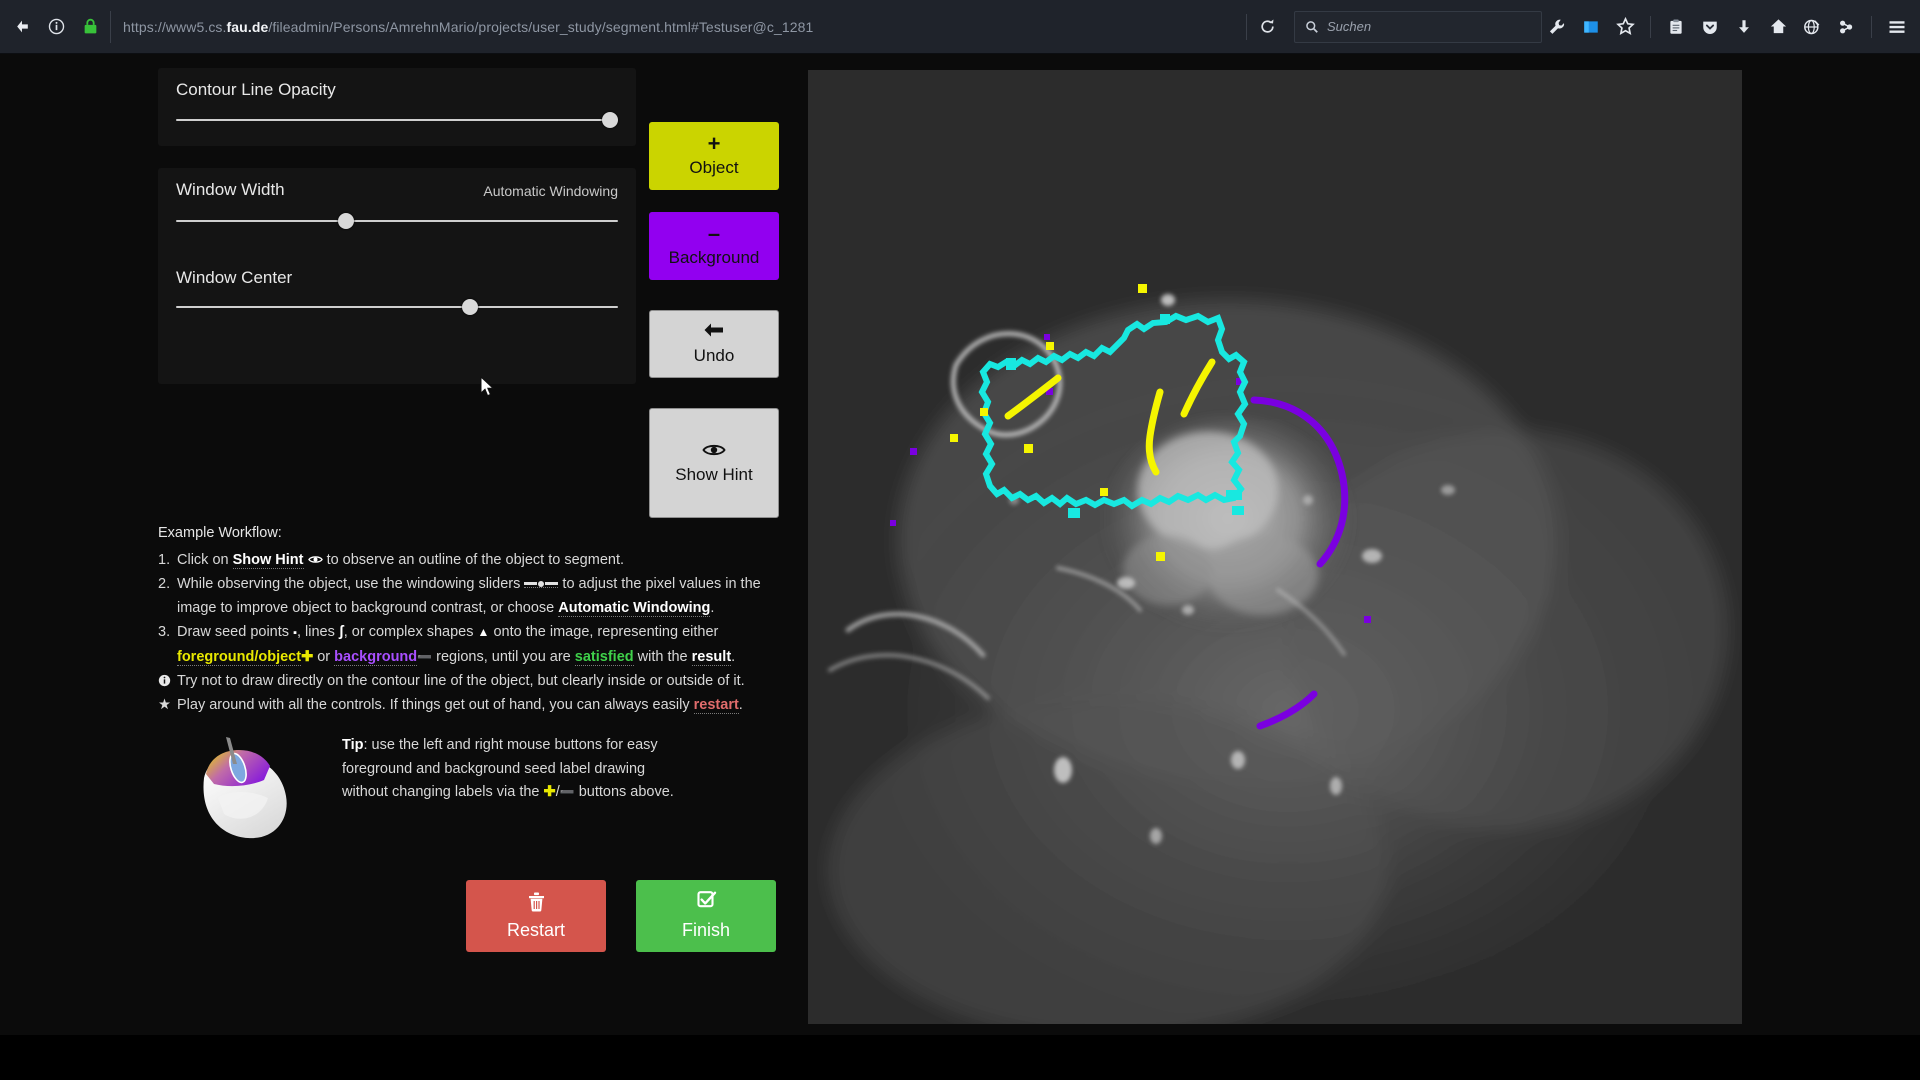 This screenshot has width=1920, height=1080. Describe the element at coordinates (716, 705) in the screenshot. I see `workflow-restart-word: restart` at that location.